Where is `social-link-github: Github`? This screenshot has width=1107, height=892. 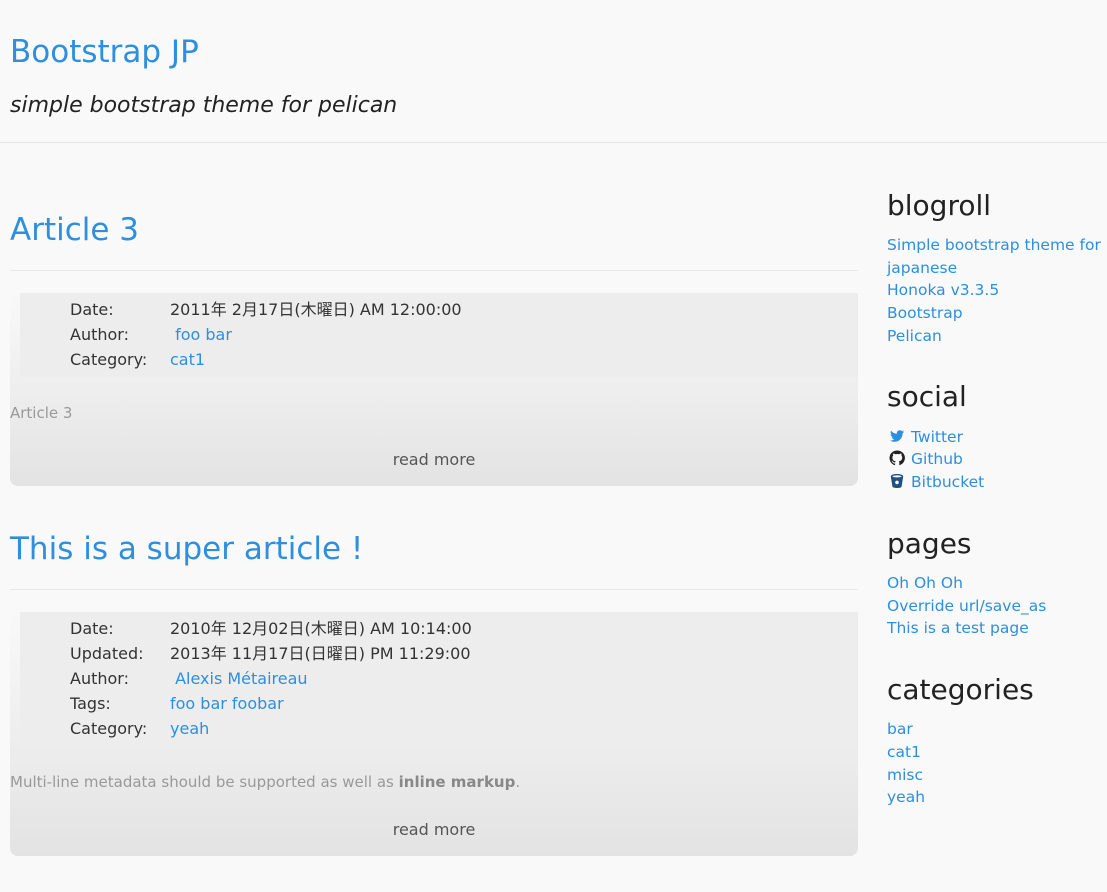
social-link-github: Github is located at coordinates (926, 459).